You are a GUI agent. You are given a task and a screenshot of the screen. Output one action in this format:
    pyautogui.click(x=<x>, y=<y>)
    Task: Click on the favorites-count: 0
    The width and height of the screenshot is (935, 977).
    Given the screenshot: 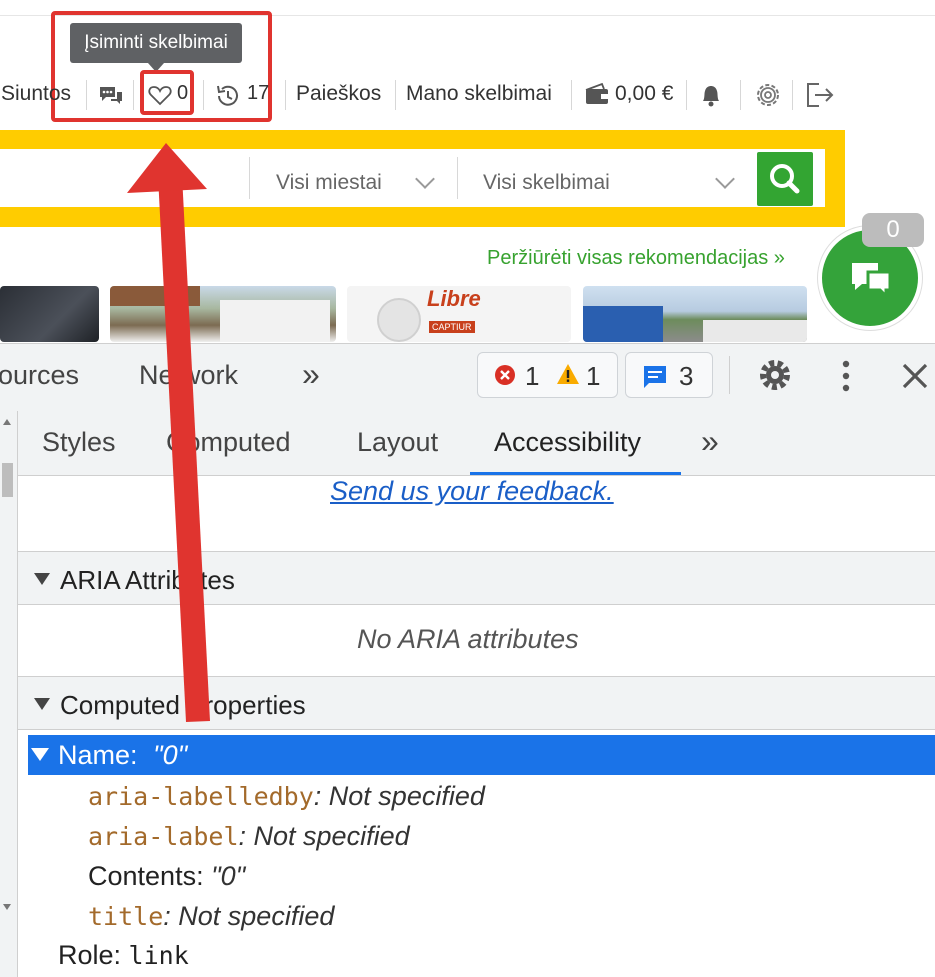 What is the action you would take?
    pyautogui.click(x=182, y=93)
    